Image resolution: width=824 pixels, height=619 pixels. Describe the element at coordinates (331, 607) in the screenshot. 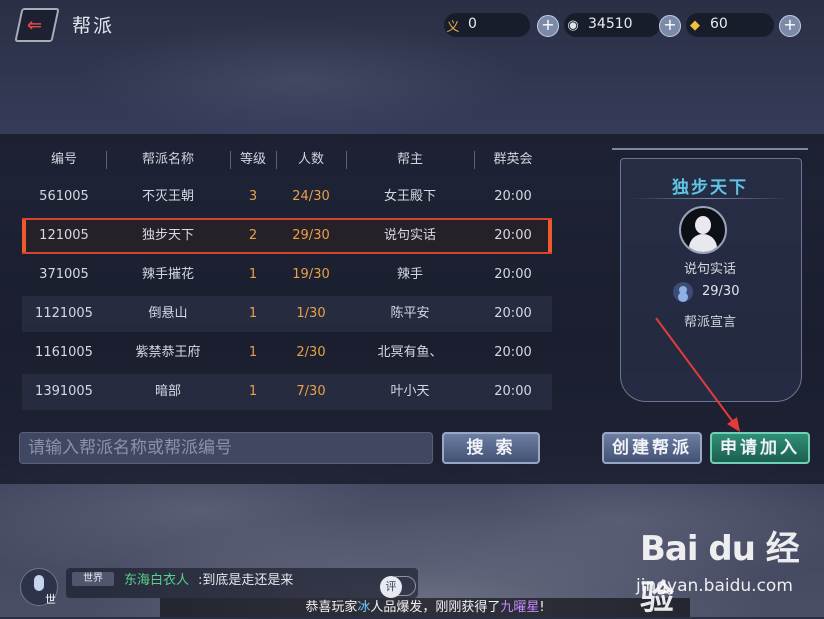

I see `announcement-prefix: 恭喜玩家` at that location.